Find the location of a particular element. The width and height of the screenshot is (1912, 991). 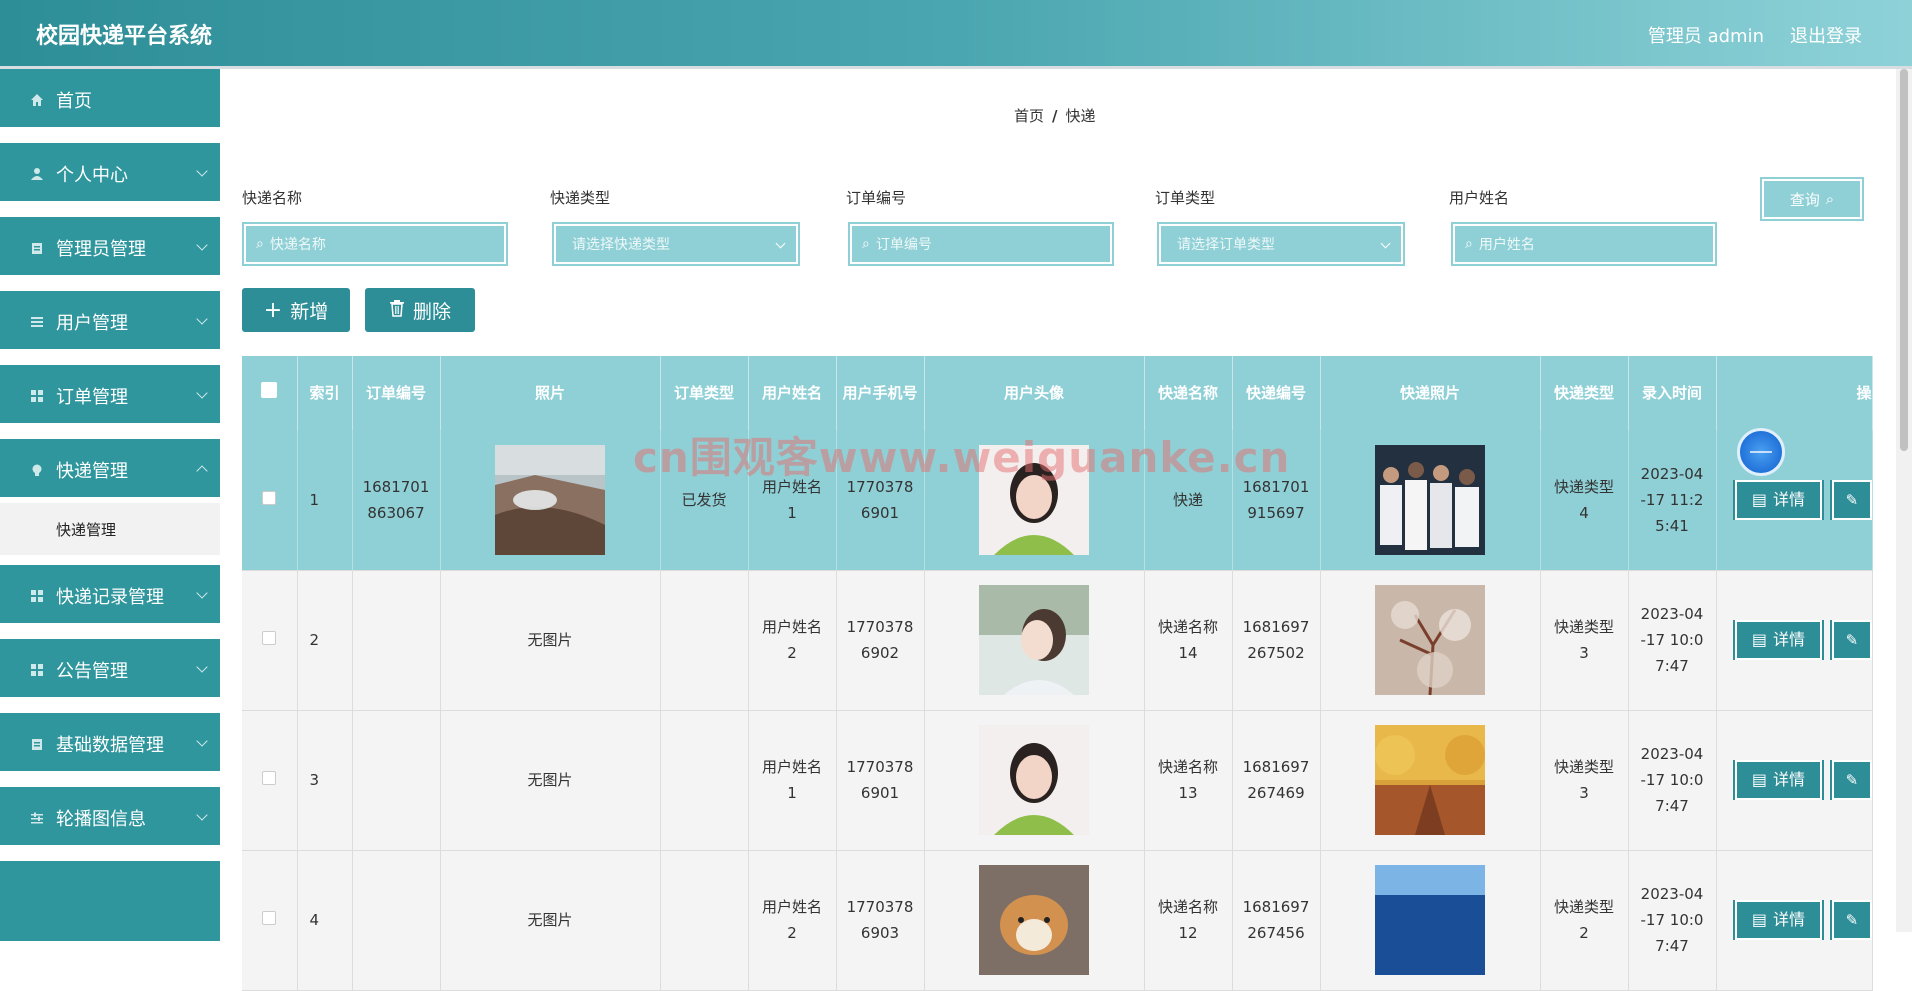

scrollbar-thumb is located at coordinates (1904, 260).